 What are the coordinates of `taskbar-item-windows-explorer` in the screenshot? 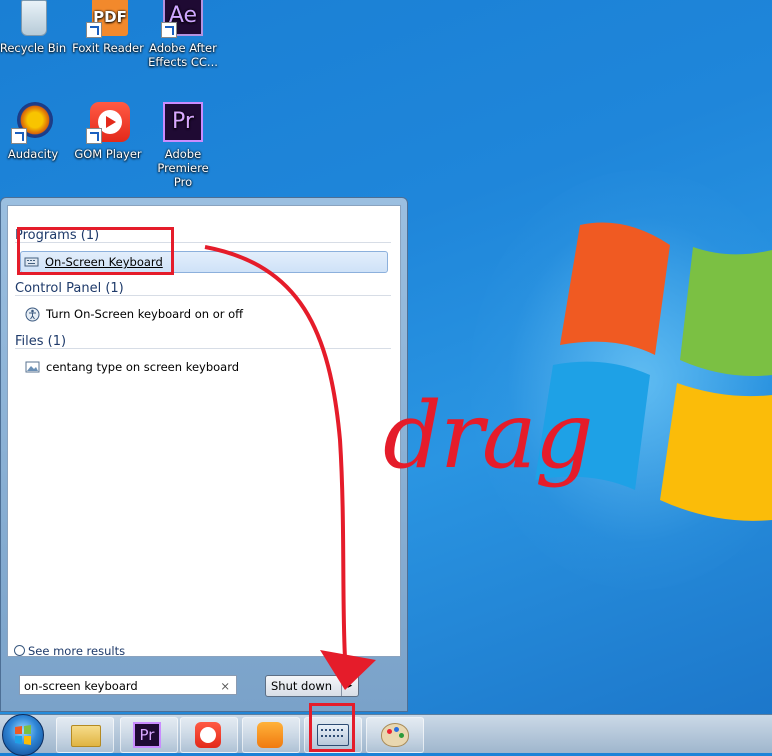 It's located at (85, 735).